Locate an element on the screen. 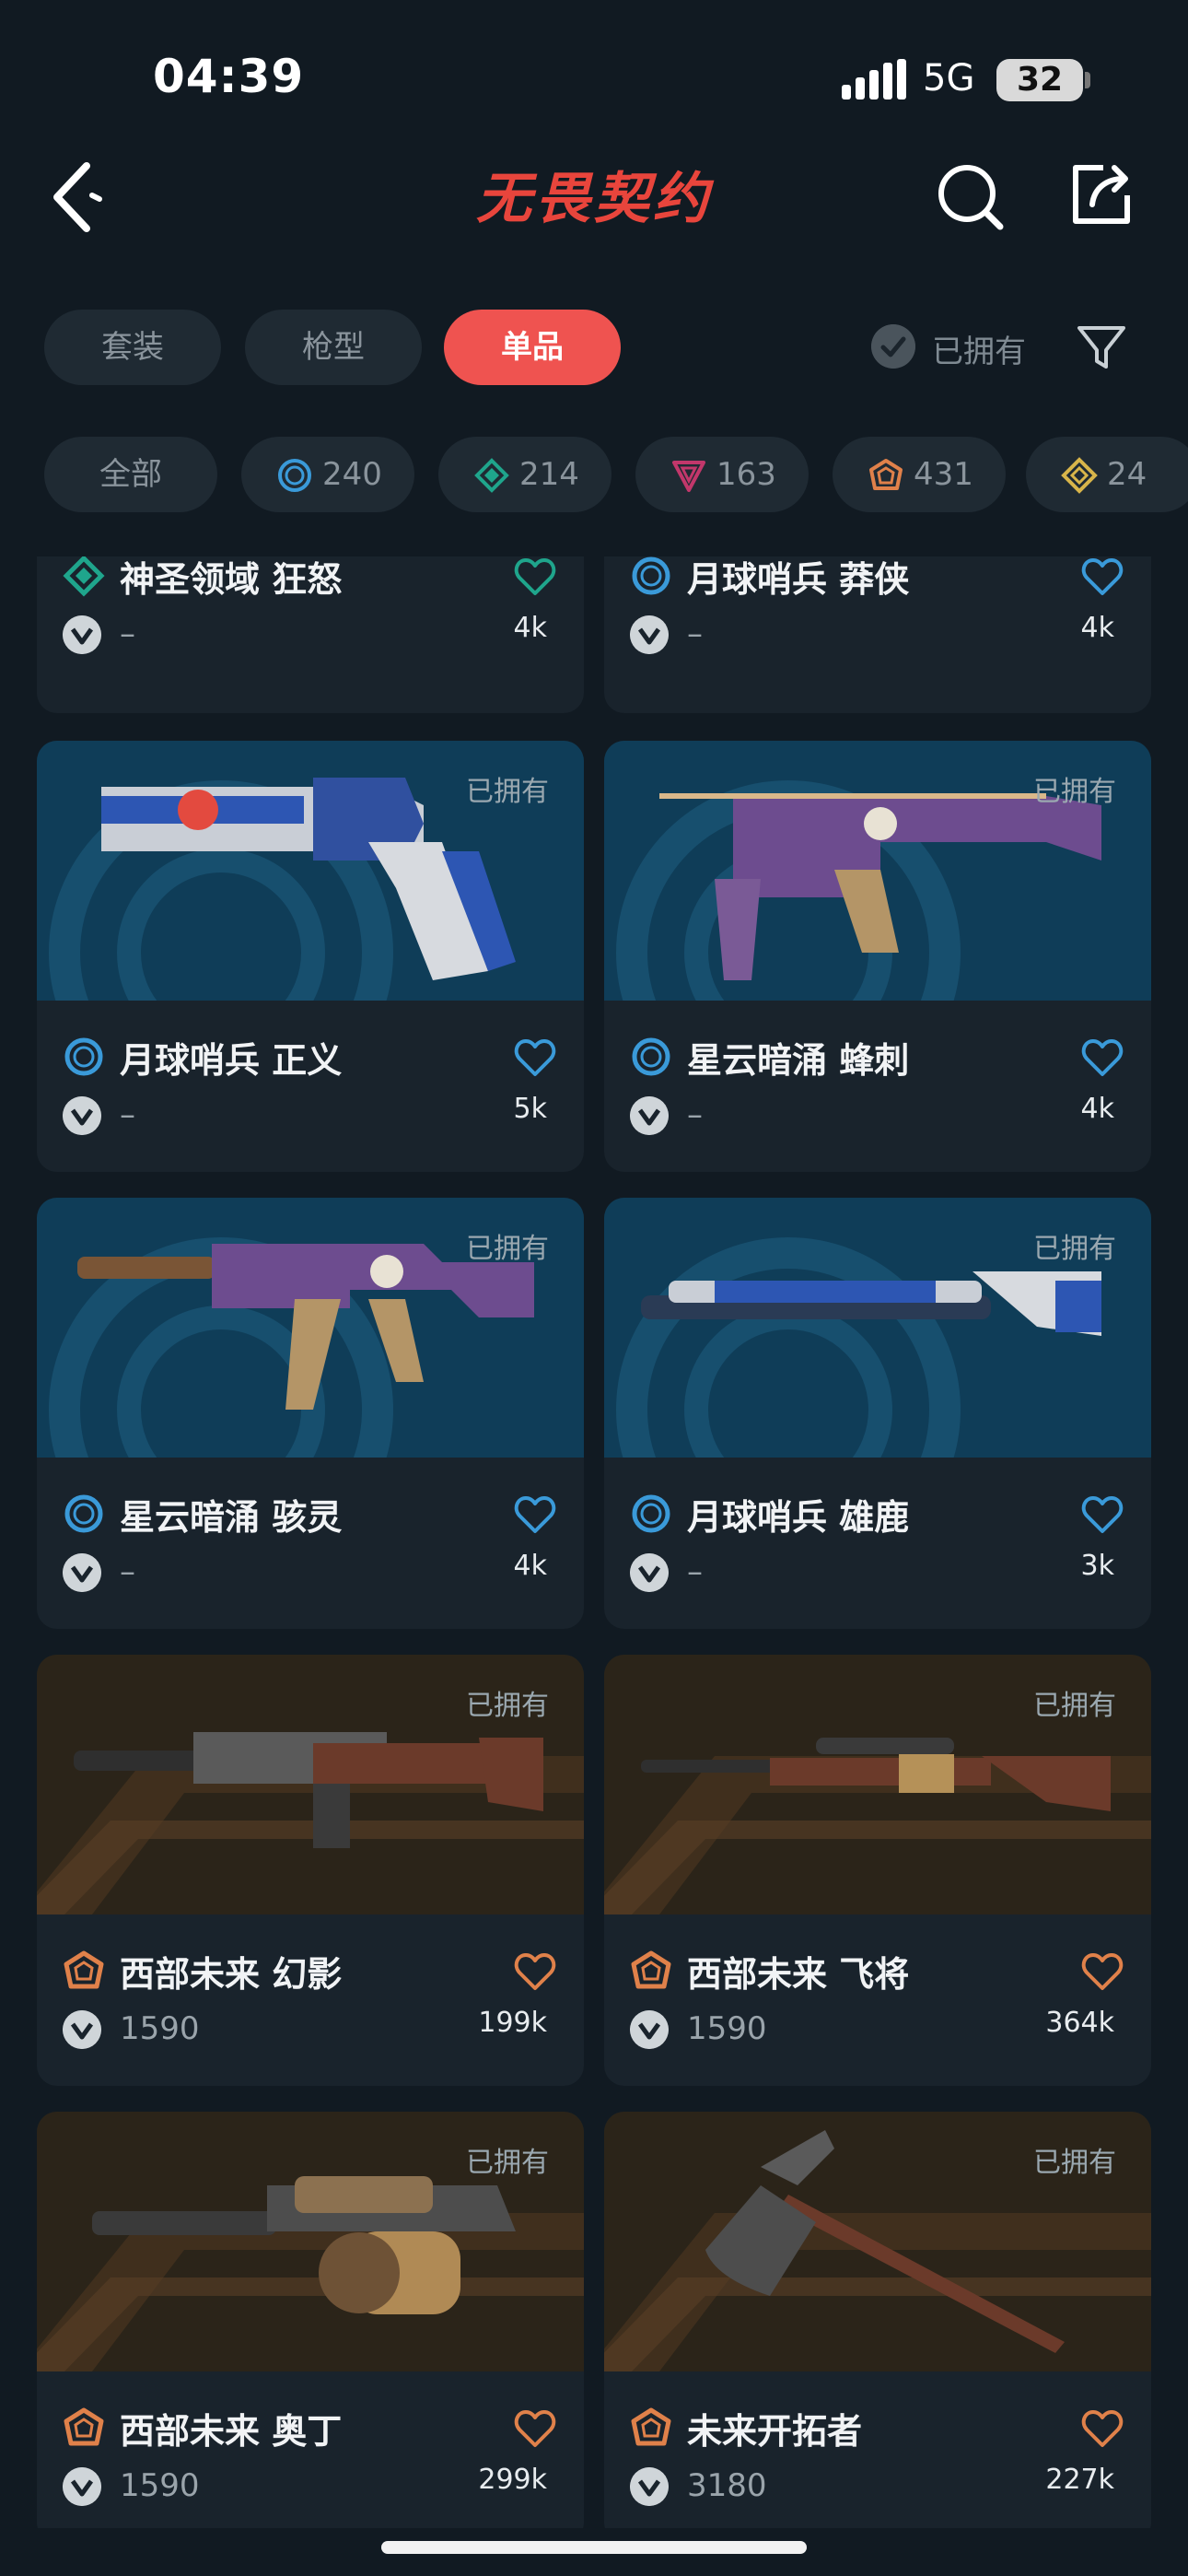 The width and height of the screenshot is (1188, 2576). tab-single-item: 单品 is located at coordinates (532, 347).